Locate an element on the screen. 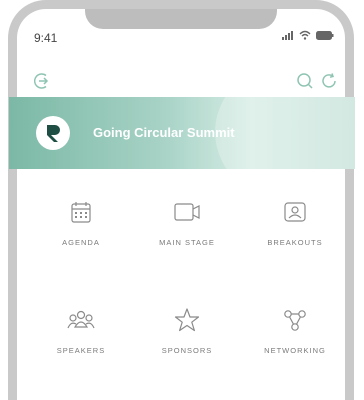 The width and height of the screenshot is (364, 400). tile-label: MAIN STAGE is located at coordinates (187, 242).